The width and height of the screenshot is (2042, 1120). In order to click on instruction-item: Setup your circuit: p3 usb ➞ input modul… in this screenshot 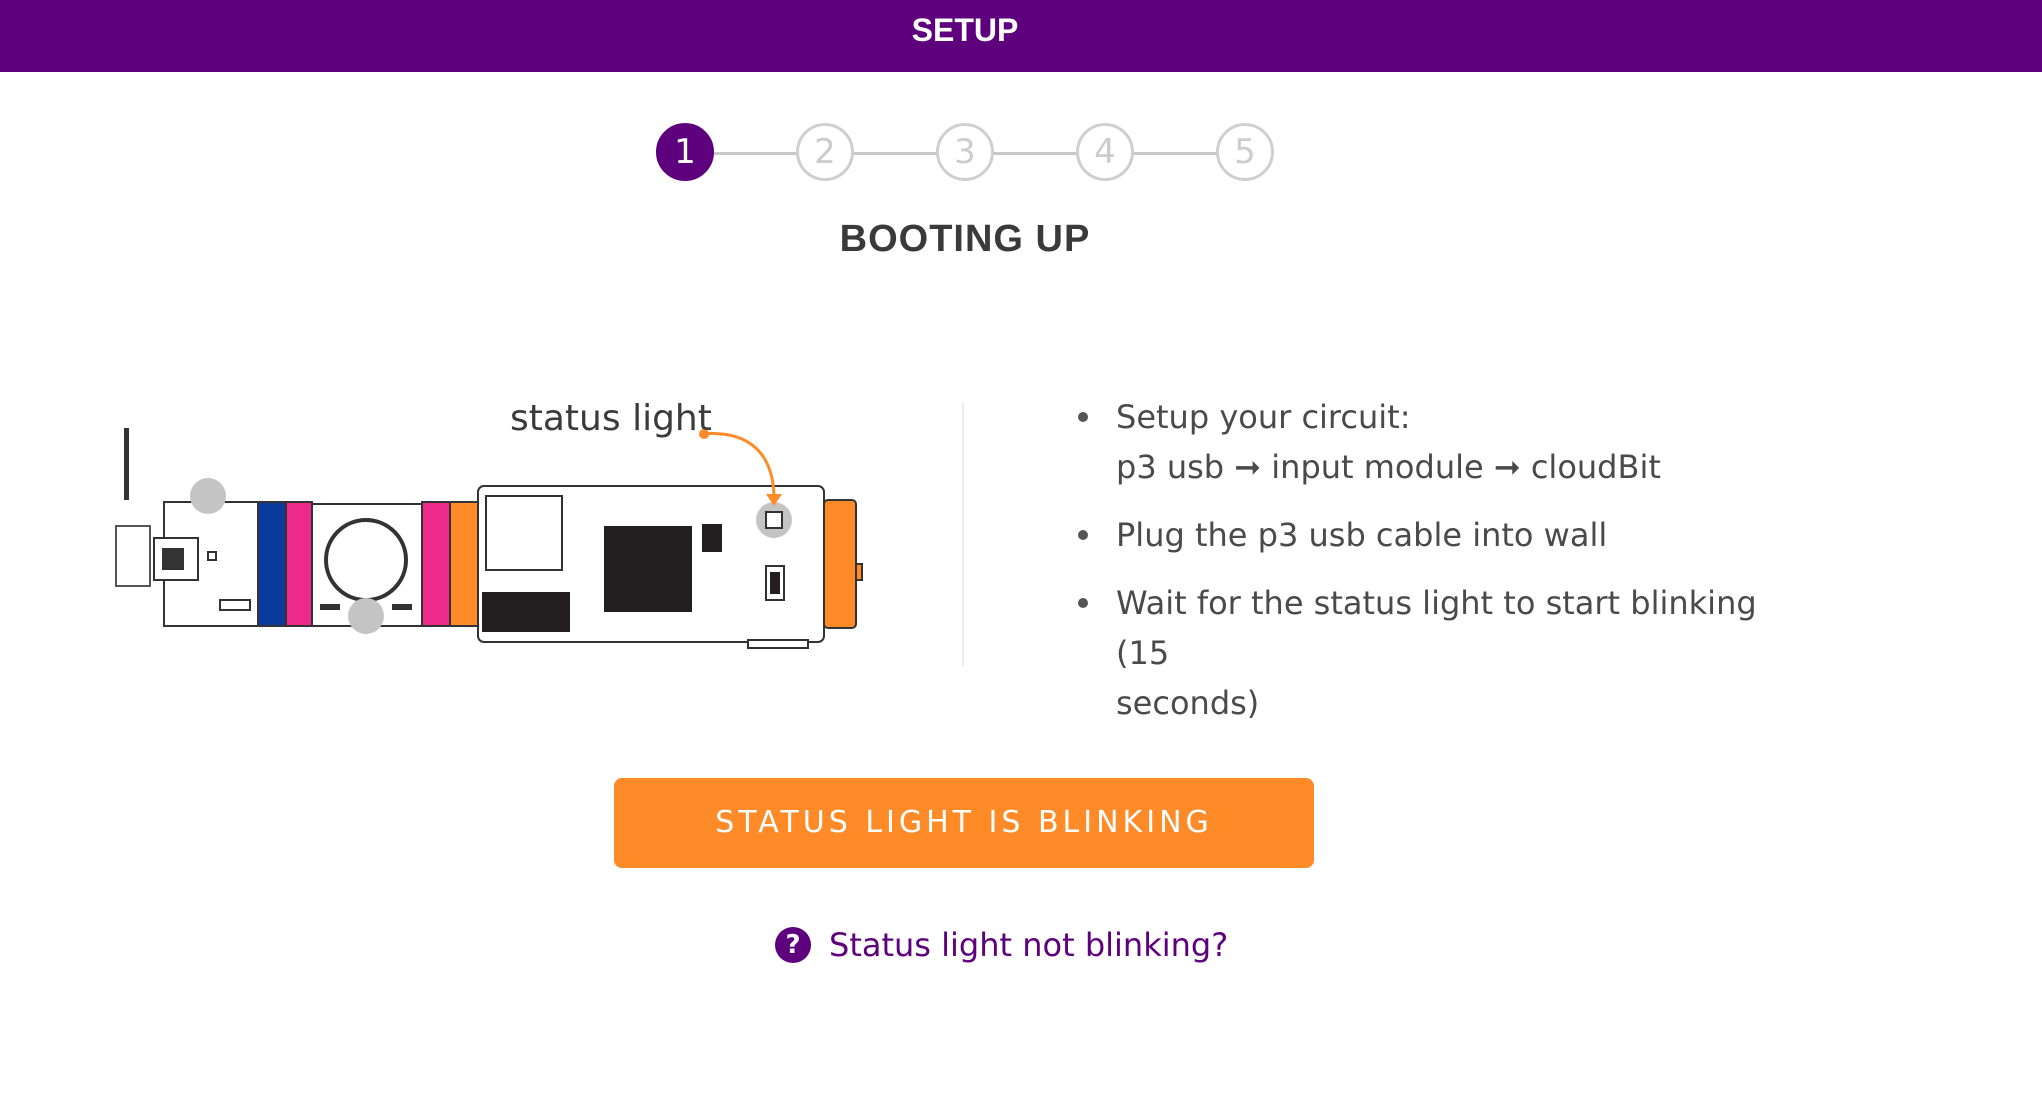, I will do `click(1428, 442)`.